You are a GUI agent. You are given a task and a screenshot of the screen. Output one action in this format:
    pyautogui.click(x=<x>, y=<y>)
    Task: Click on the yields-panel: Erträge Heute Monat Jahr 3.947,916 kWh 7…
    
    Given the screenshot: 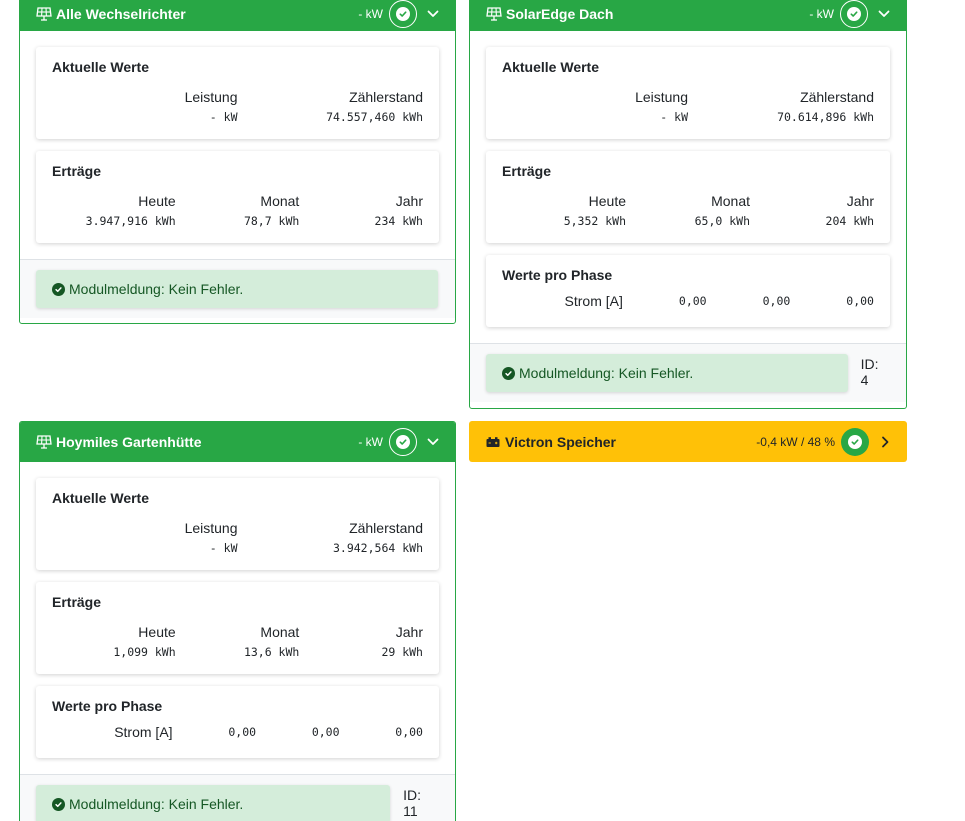 What is the action you would take?
    pyautogui.click(x=237, y=197)
    